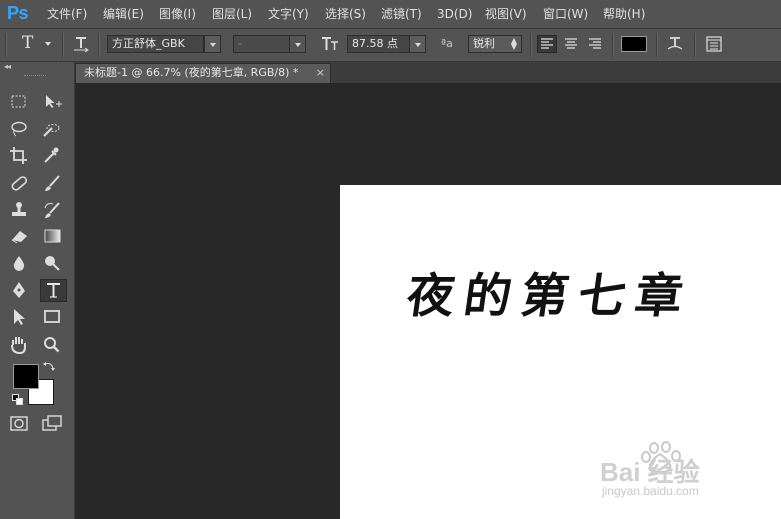 The image size is (781, 519). I want to click on font-family-dropdown-arrow, so click(212, 44).